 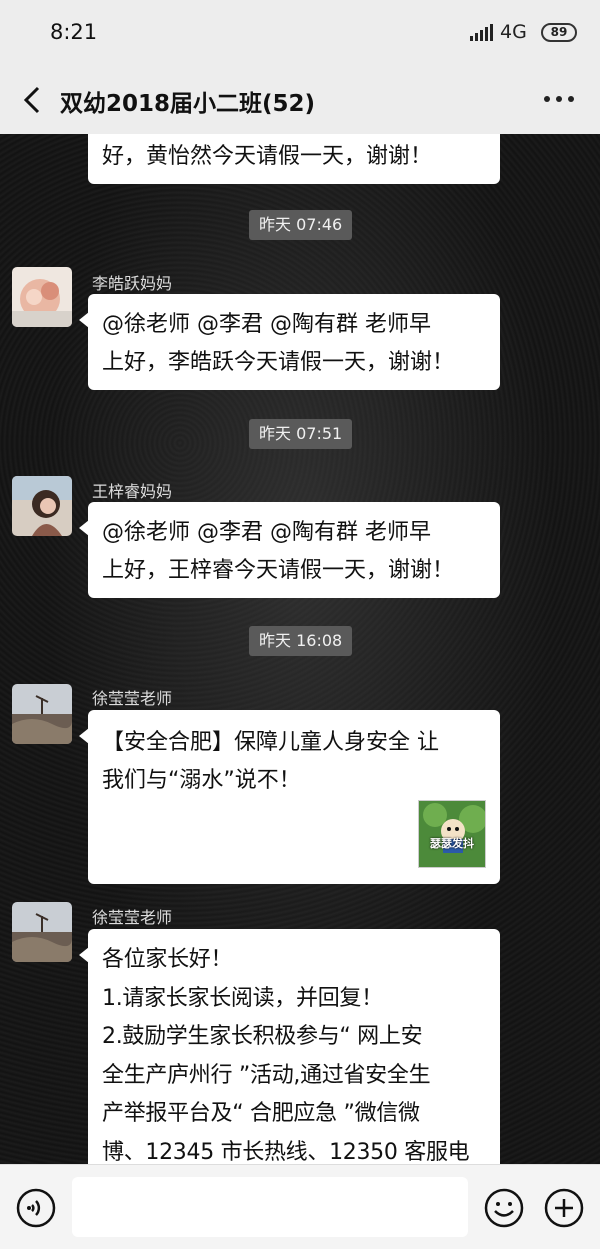 I want to click on chat-title: 双幼2018届小二班(52), so click(x=188, y=104).